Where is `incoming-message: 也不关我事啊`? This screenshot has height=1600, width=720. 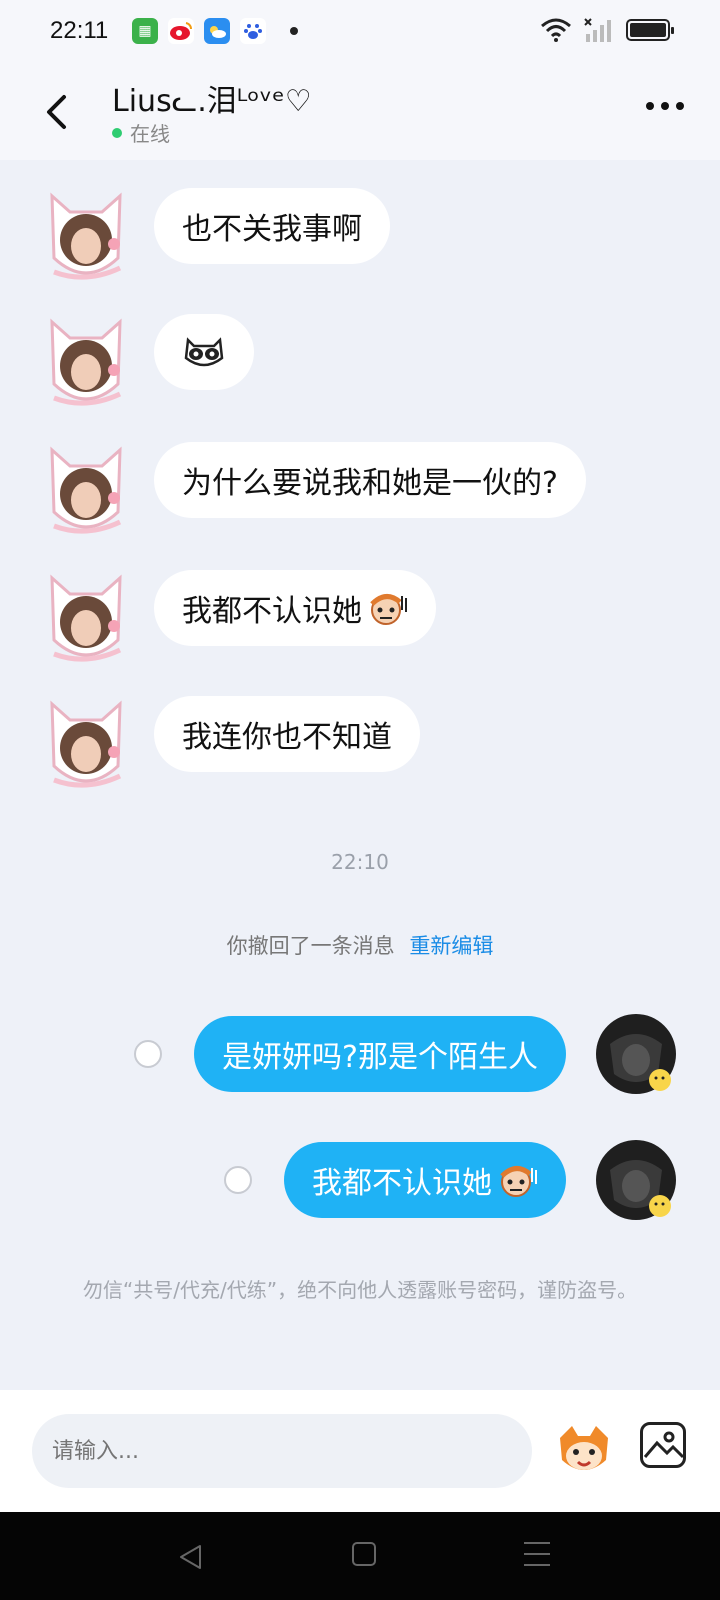 incoming-message: 也不关我事啊 is located at coordinates (217, 235).